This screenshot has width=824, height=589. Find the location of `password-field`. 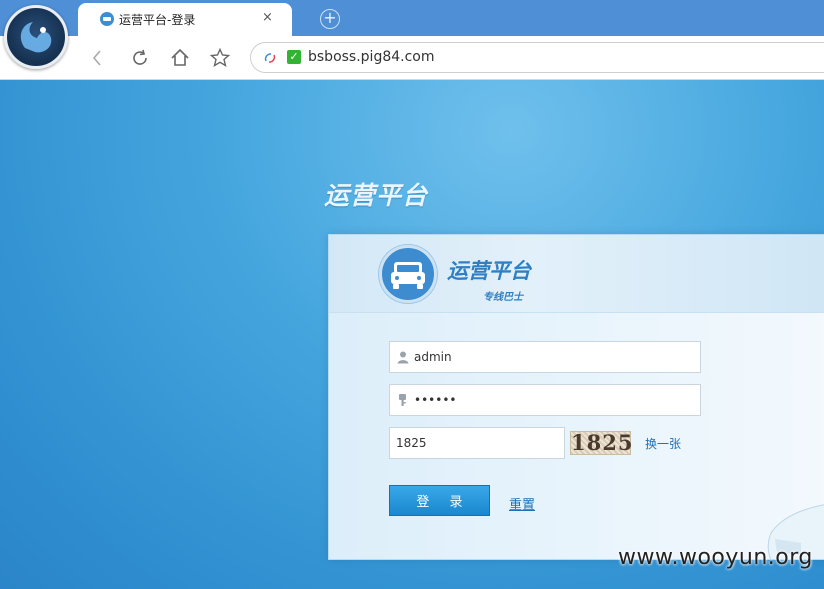

password-field is located at coordinates (545, 400).